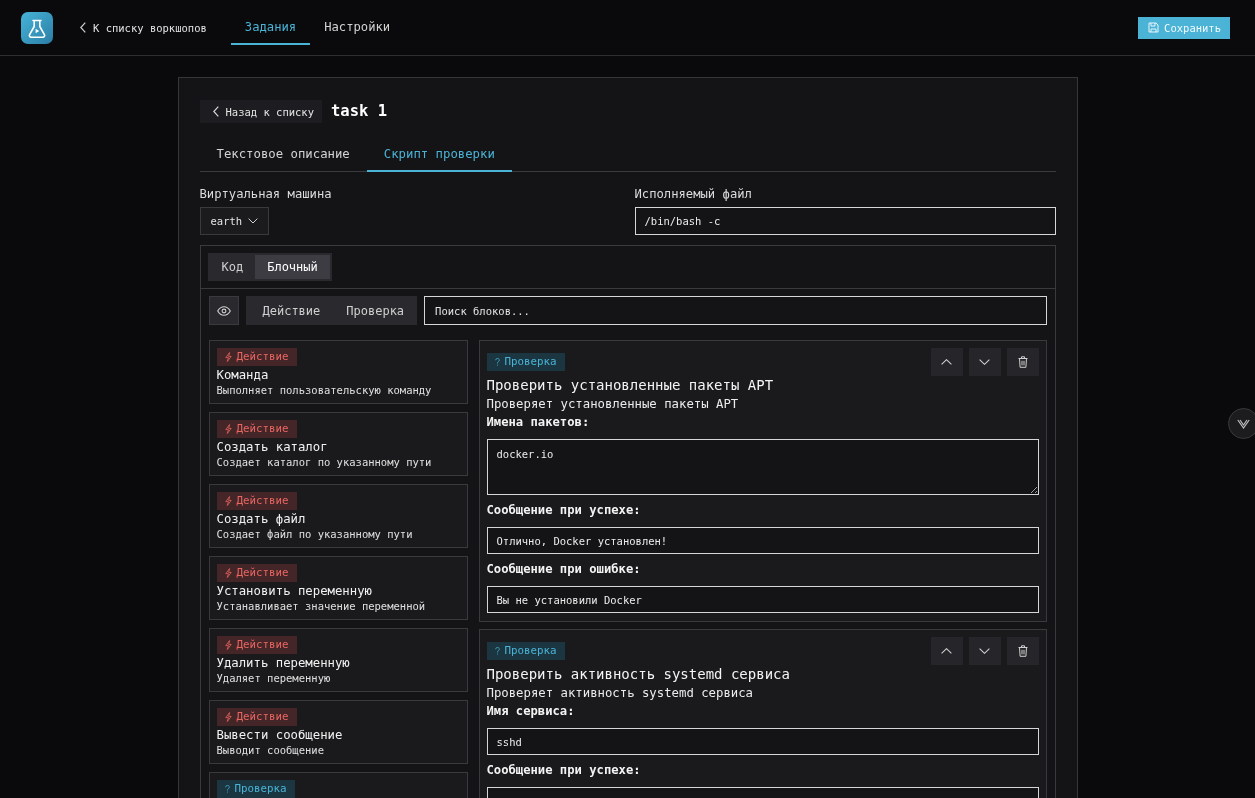 This screenshot has width=1255, height=798. What do you see at coordinates (314, 534) in the screenshot?
I see `block-description: Создает файл по указанному пути` at bounding box center [314, 534].